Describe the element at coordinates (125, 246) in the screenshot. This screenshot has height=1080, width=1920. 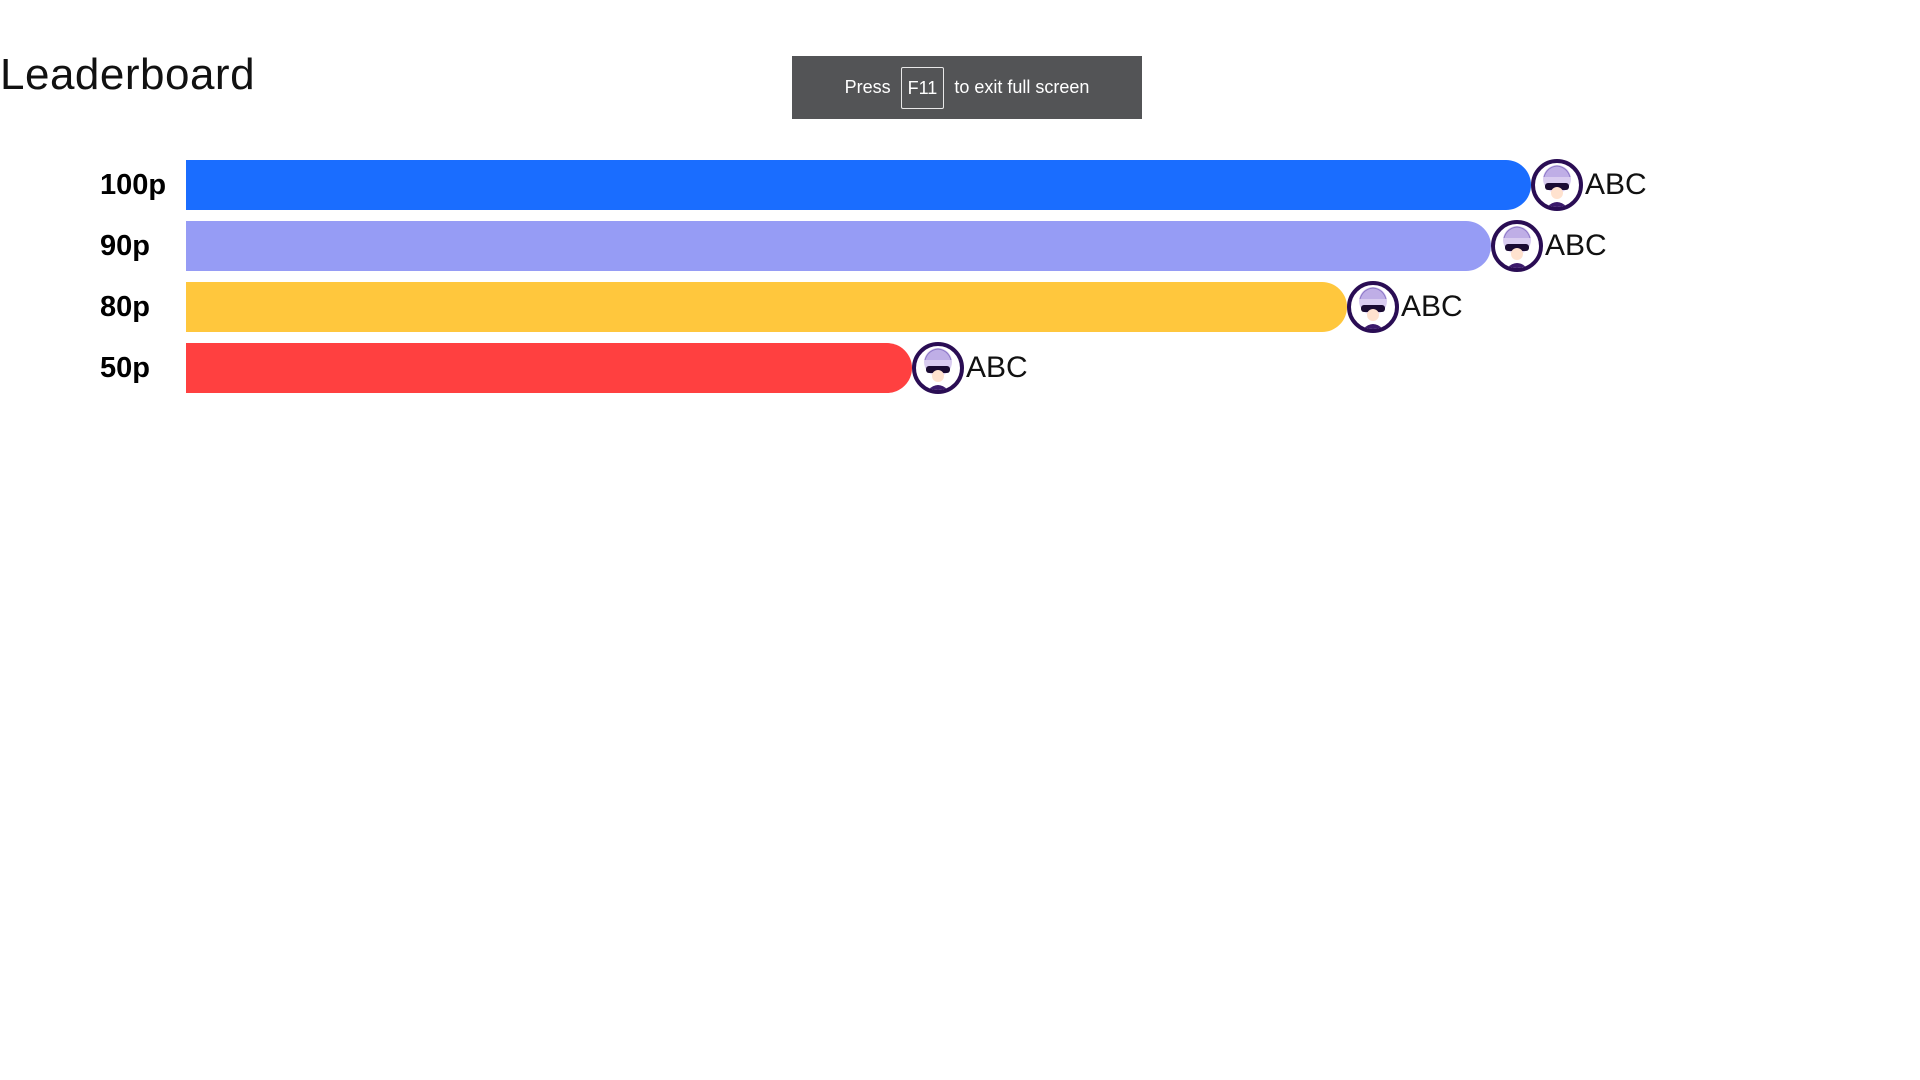
I see `score-label: 90p` at that location.